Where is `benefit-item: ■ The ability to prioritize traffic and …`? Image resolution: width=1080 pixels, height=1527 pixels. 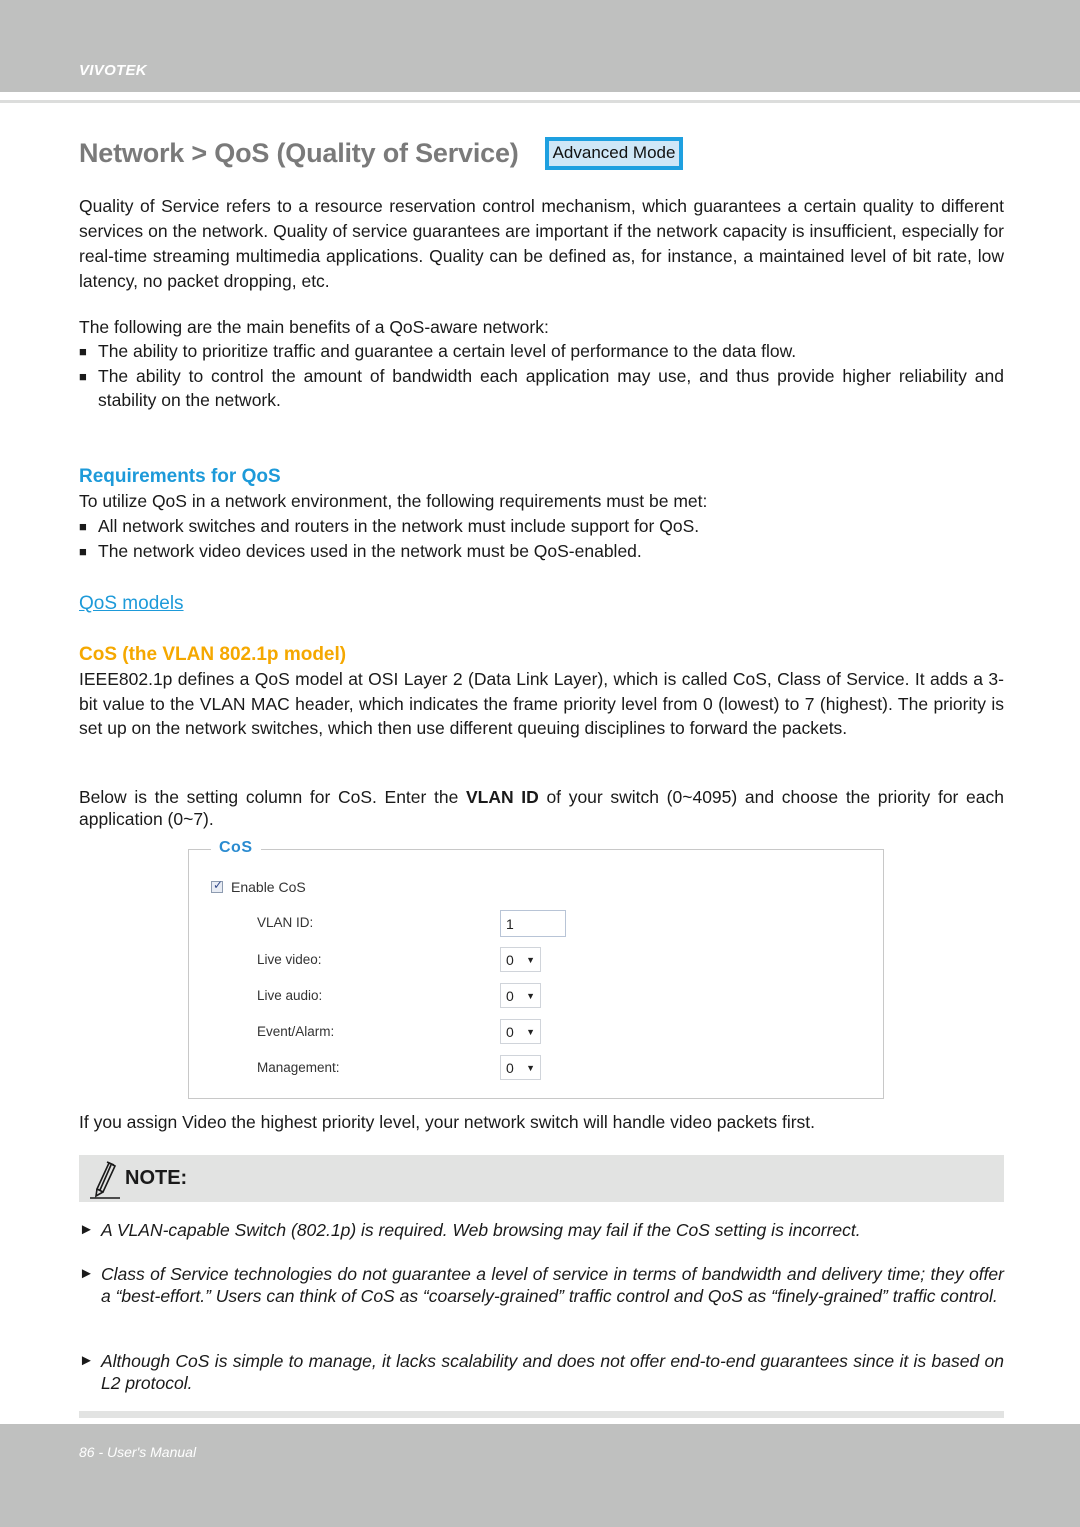 benefit-item: ■ The ability to prioritize traffic and … is located at coordinates (541, 351).